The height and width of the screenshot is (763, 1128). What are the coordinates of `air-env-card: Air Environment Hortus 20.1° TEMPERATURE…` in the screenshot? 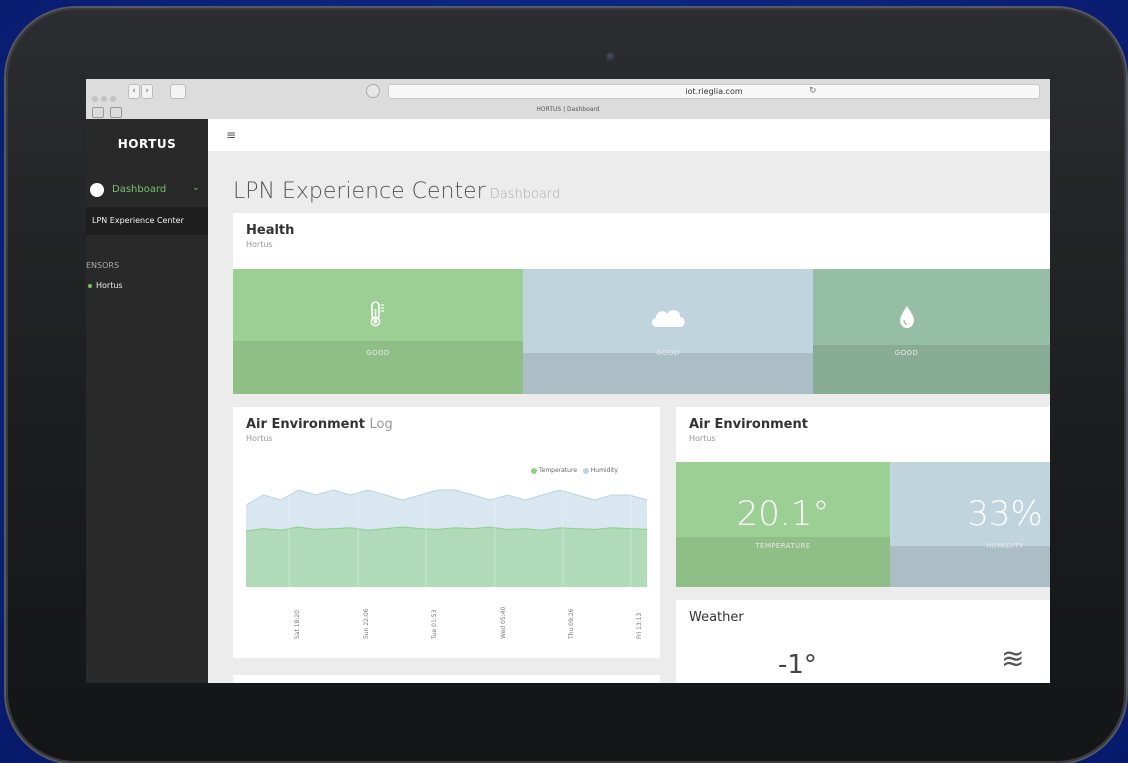 It's located at (863, 497).